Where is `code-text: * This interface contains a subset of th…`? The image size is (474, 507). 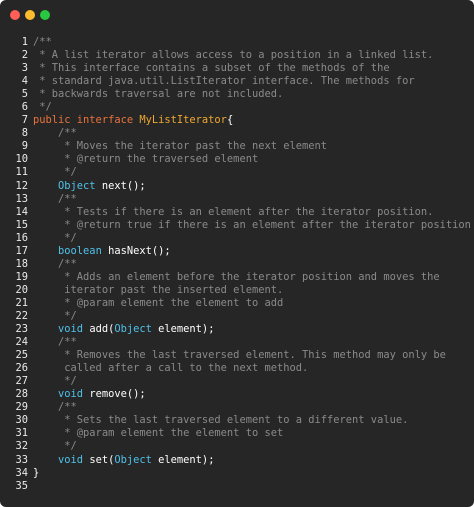
code-text: * This interface contains a subset of th… is located at coordinates (211, 68).